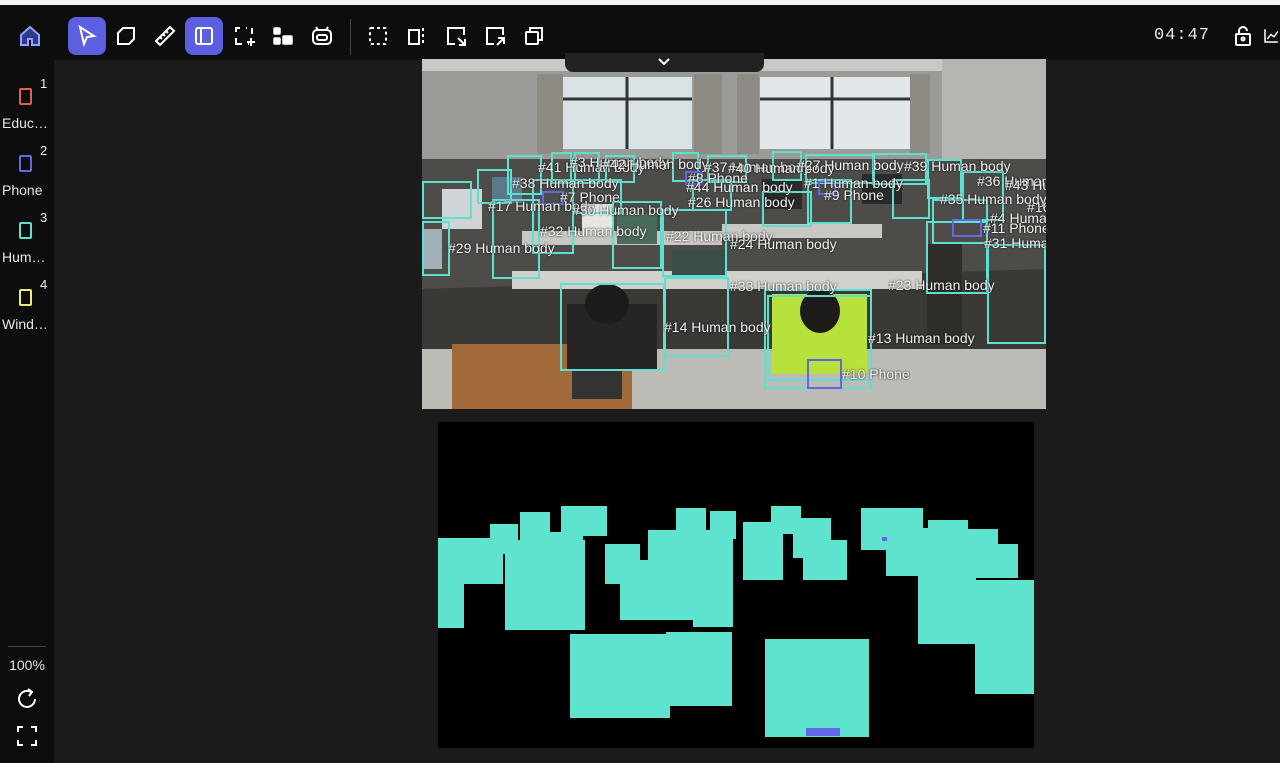 This screenshot has height=763, width=1280. What do you see at coordinates (625, 210) in the screenshot?
I see `annotation-label: #30 Human body` at bounding box center [625, 210].